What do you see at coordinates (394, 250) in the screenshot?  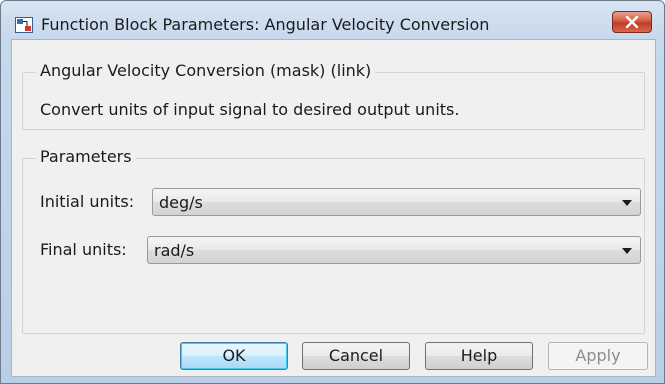 I see `final-units-select: rad/s` at bounding box center [394, 250].